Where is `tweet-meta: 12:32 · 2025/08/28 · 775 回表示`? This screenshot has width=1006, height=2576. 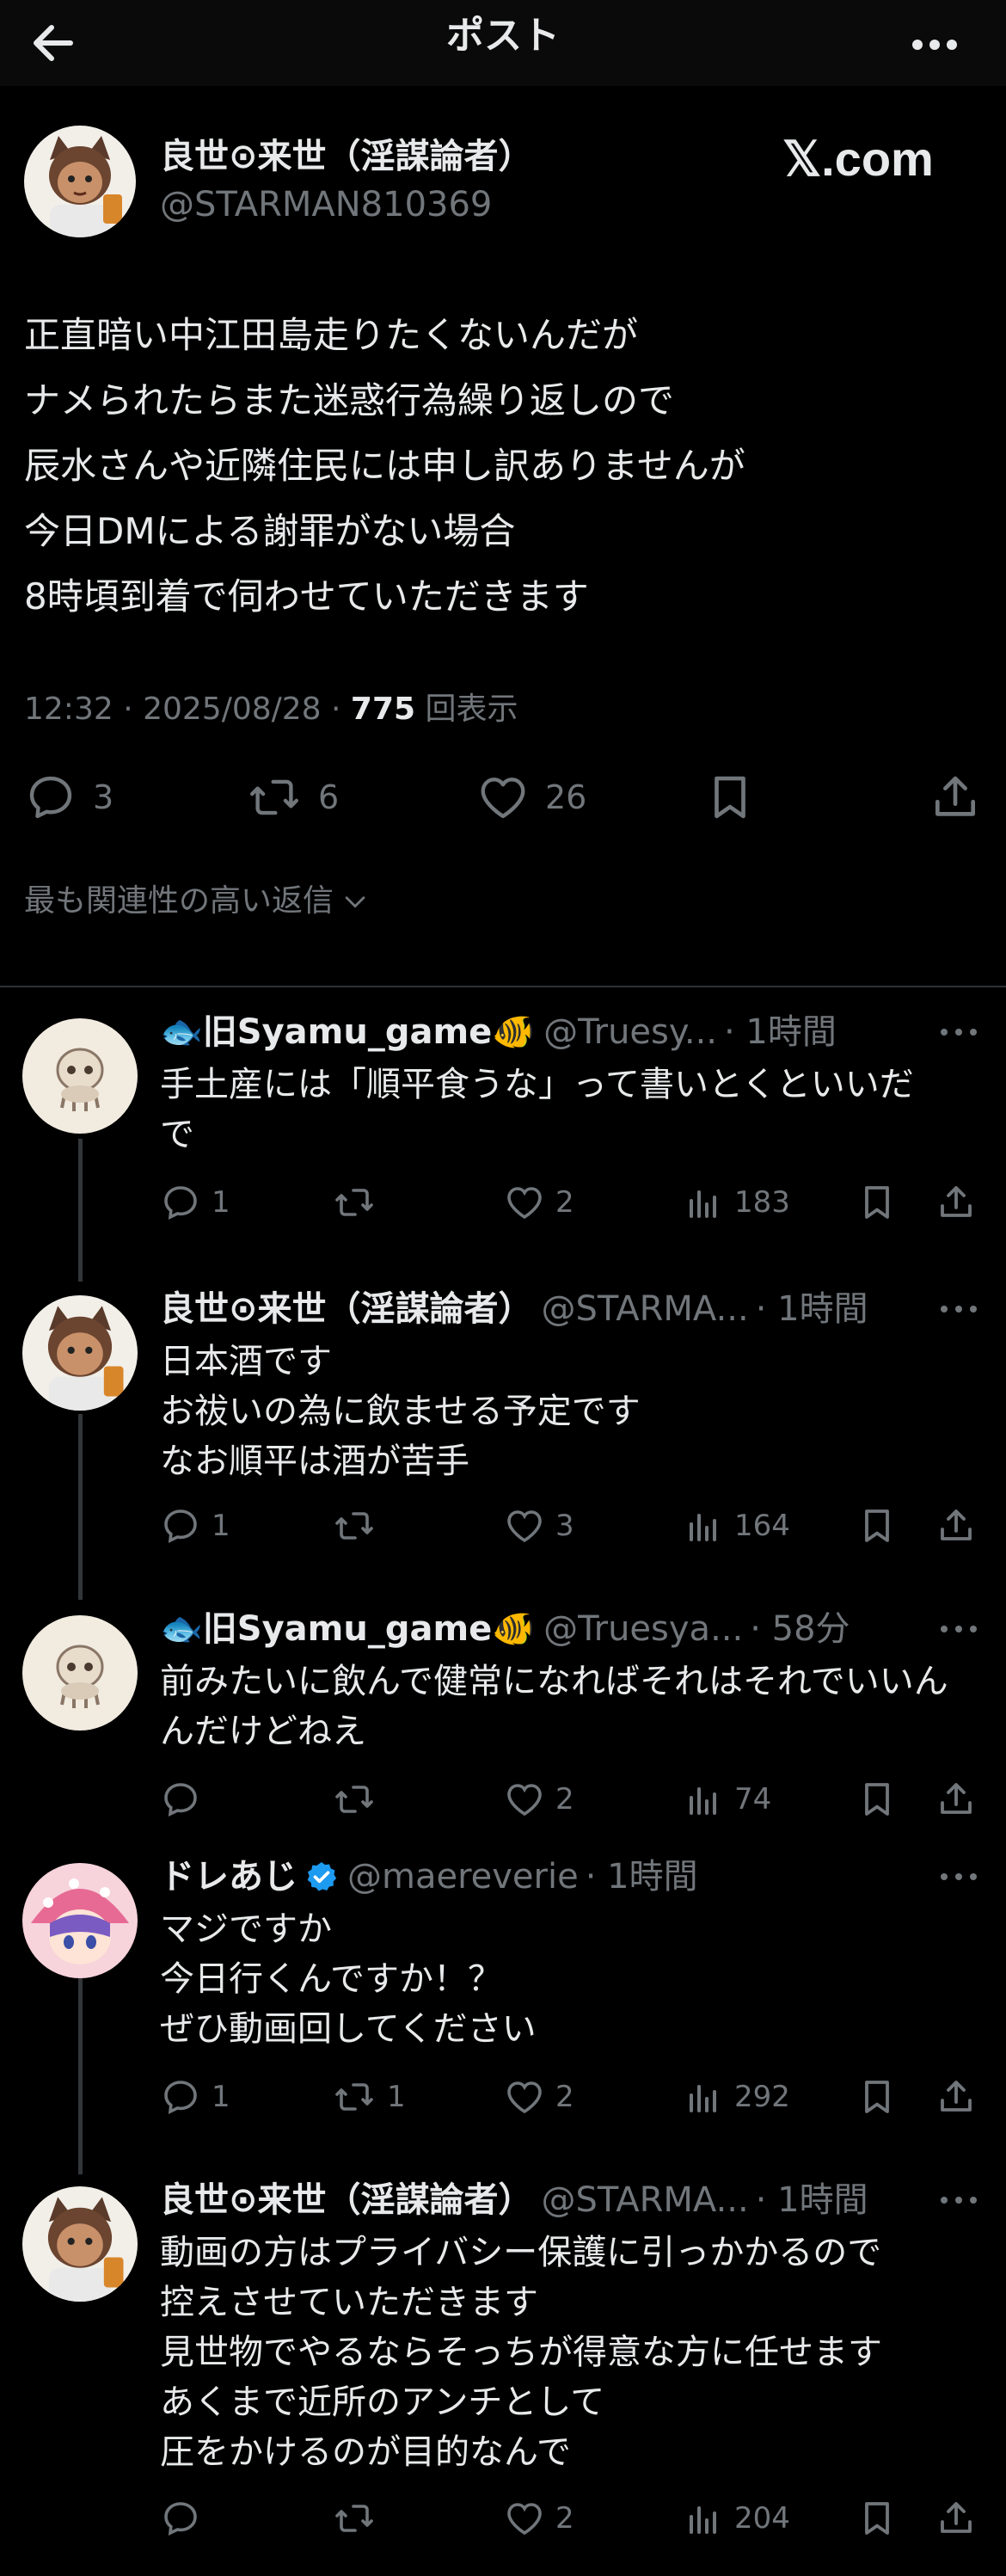 tweet-meta: 12:32 · 2025/08/28 · 775 回表示 is located at coordinates (271, 709).